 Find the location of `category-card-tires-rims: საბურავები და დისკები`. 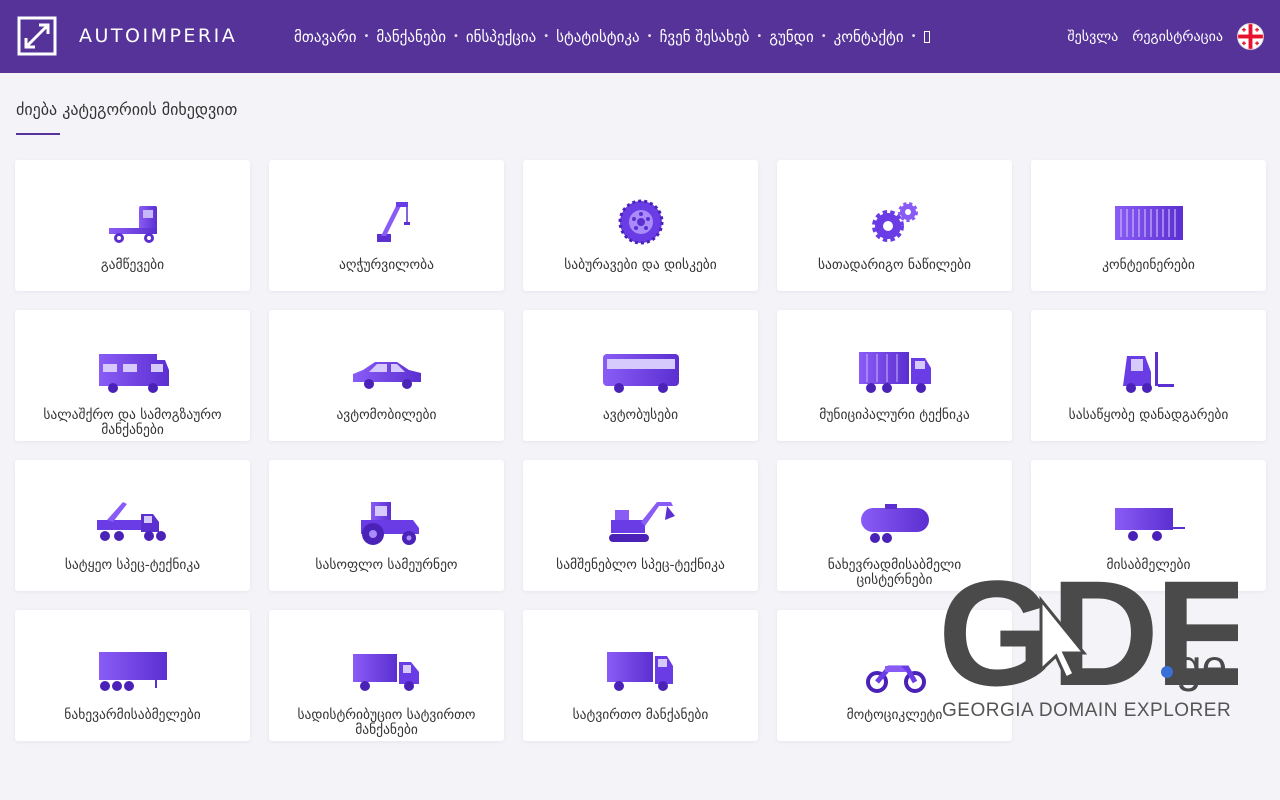

category-card-tires-rims: საბურავები და დისკები is located at coordinates (640, 225).